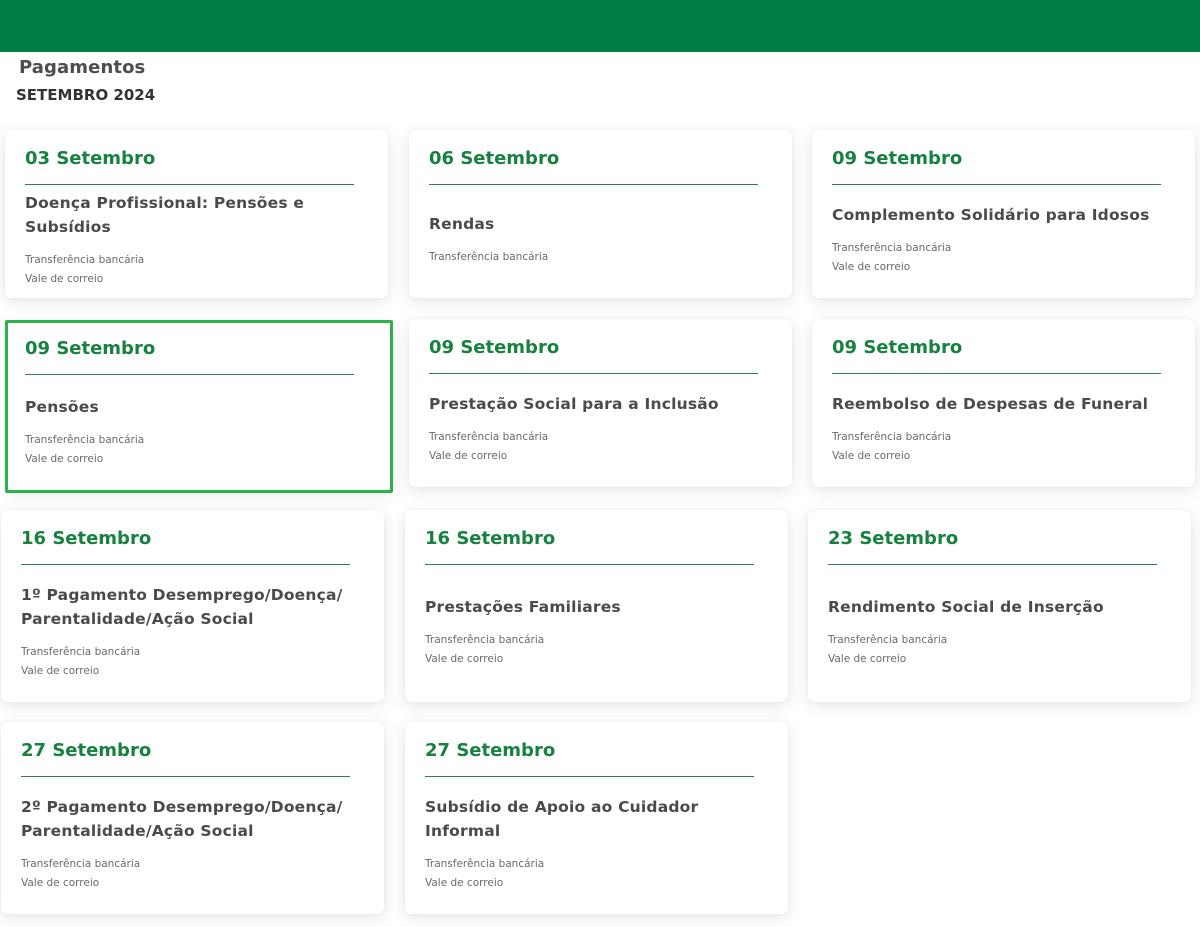 Image resolution: width=1200 pixels, height=927 pixels. I want to click on payment-date: 23 Setembro, so click(893, 538).